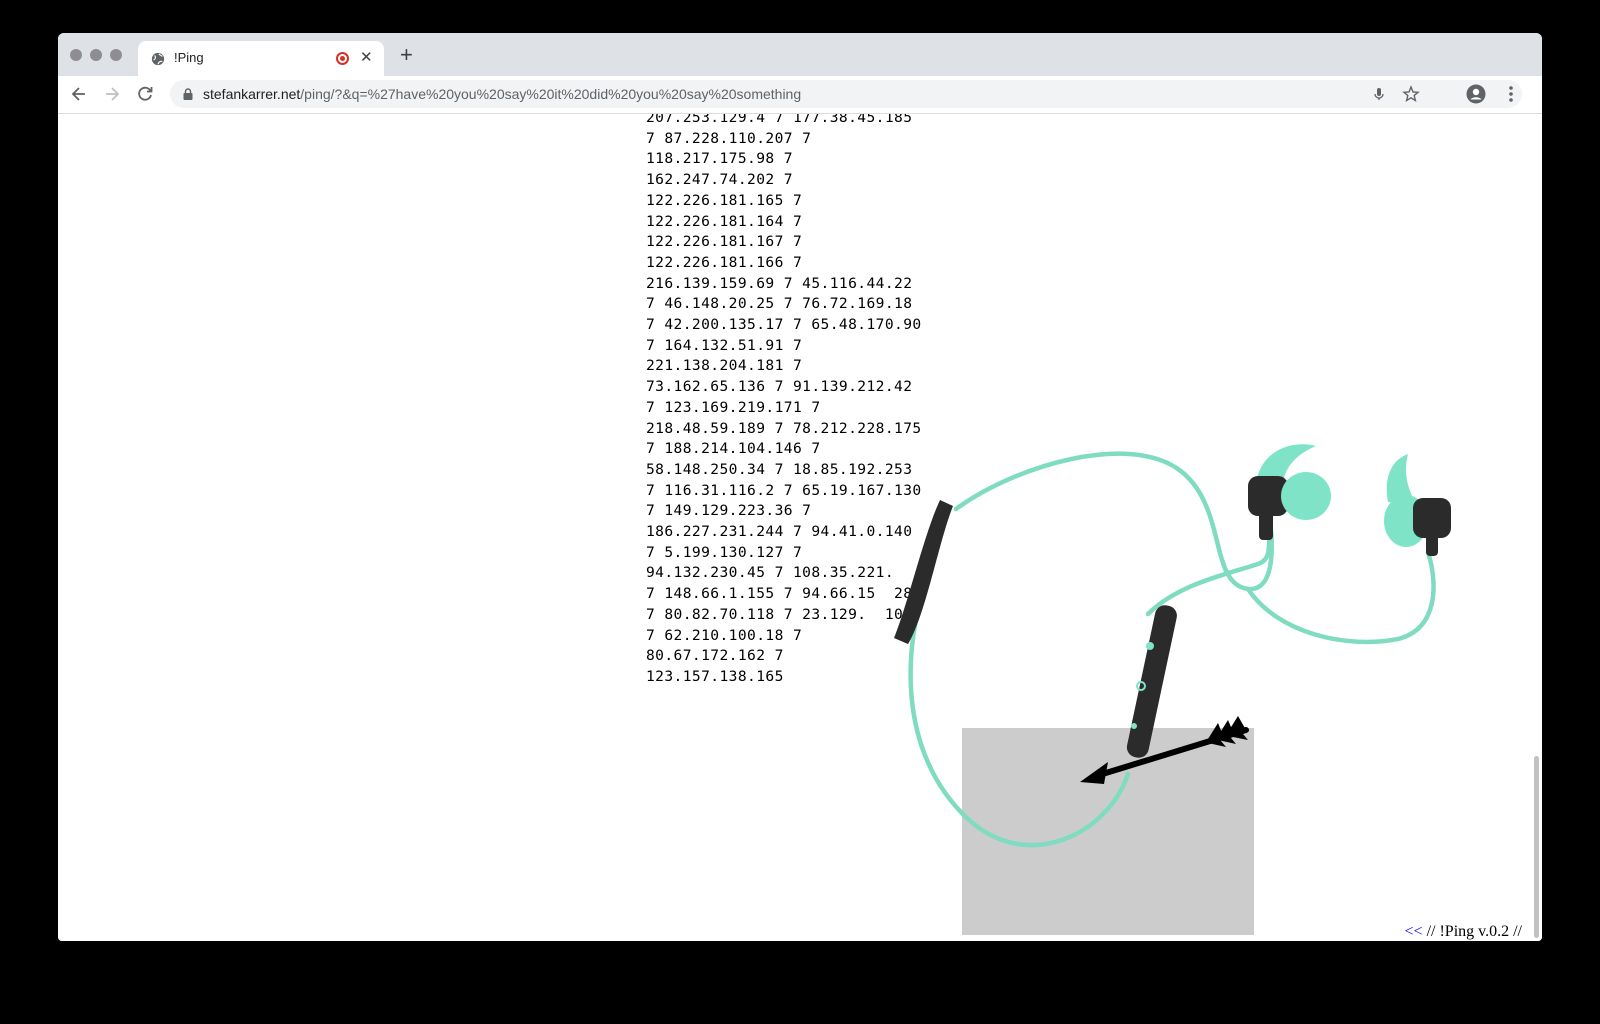  I want to click on page-footer: << // !Ping v.0.2 //, so click(1463, 932).